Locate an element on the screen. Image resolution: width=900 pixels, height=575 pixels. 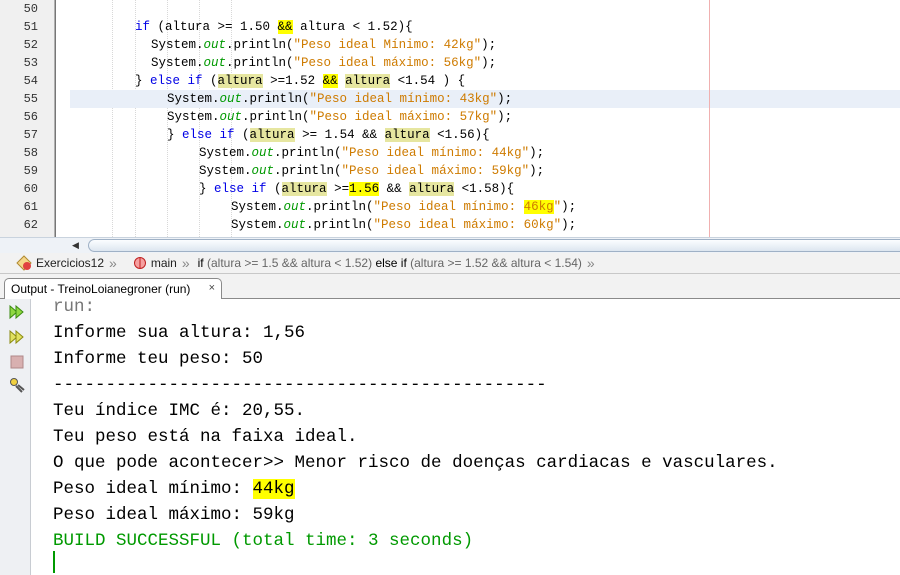
code-token: <1.58){ is located at coordinates (484, 189).